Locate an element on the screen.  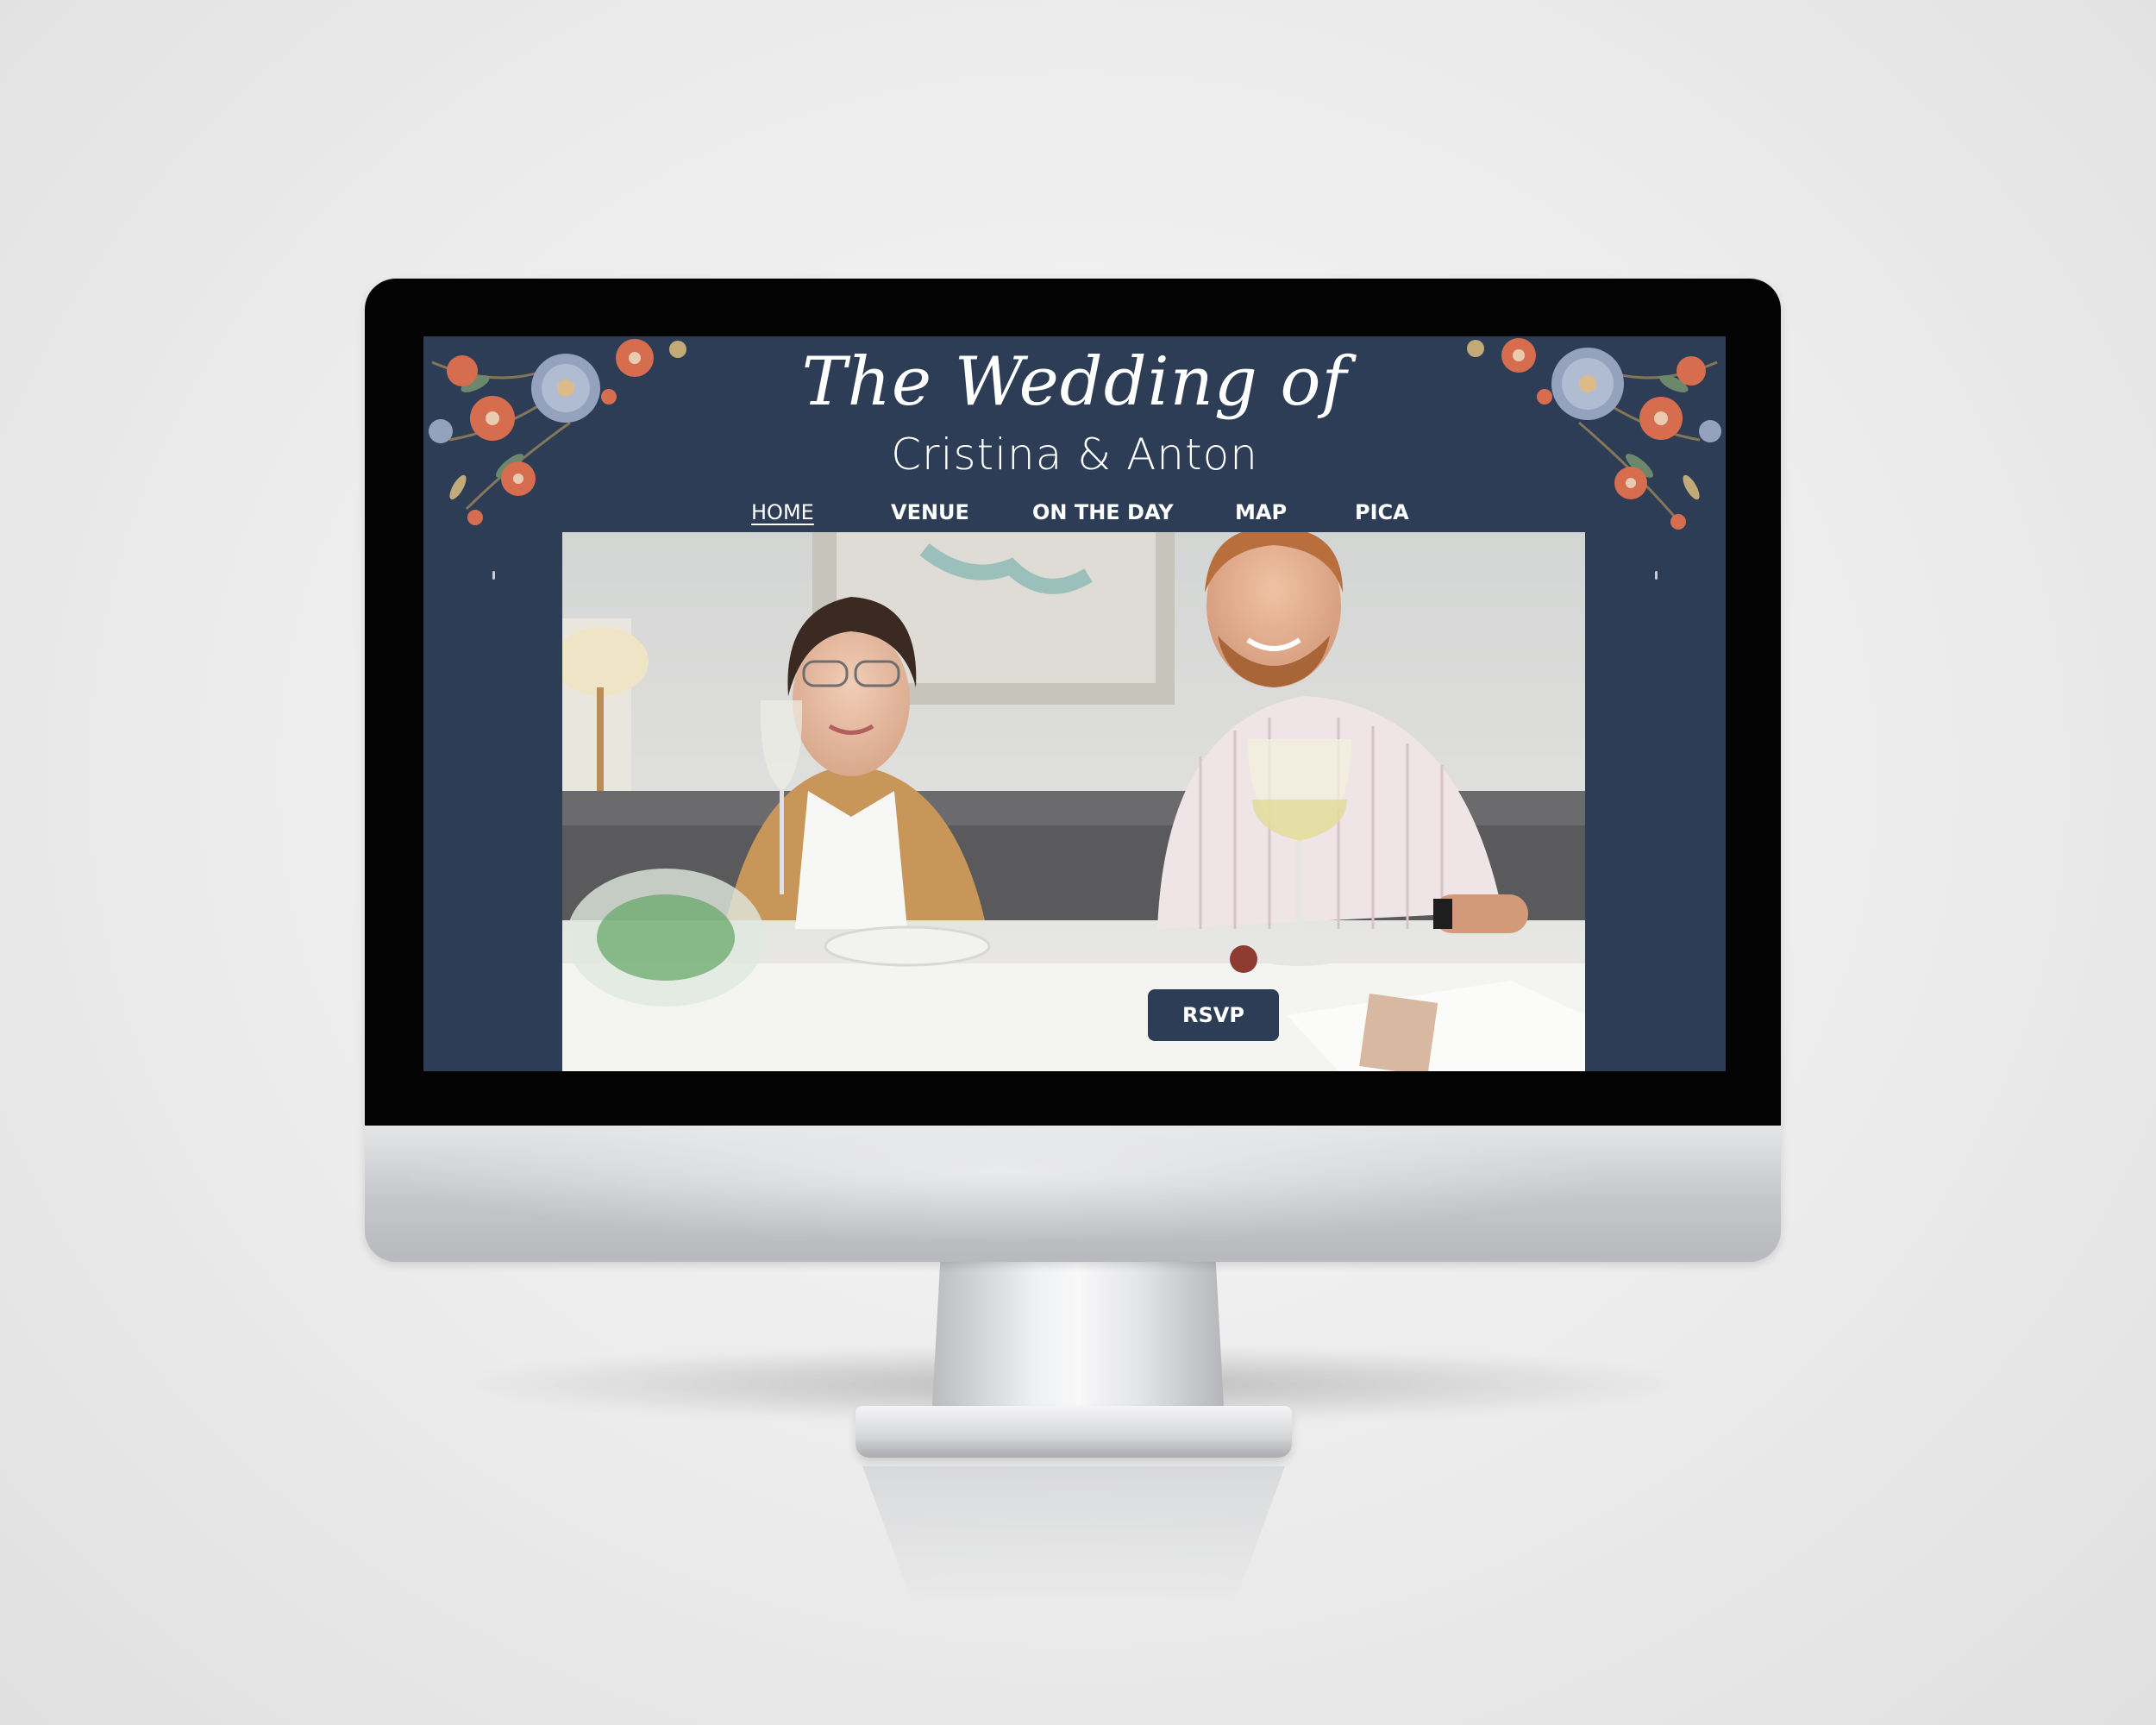
main-nav: HOME VENUE ON THE DAY MAP PICA is located at coordinates (1080, 517).